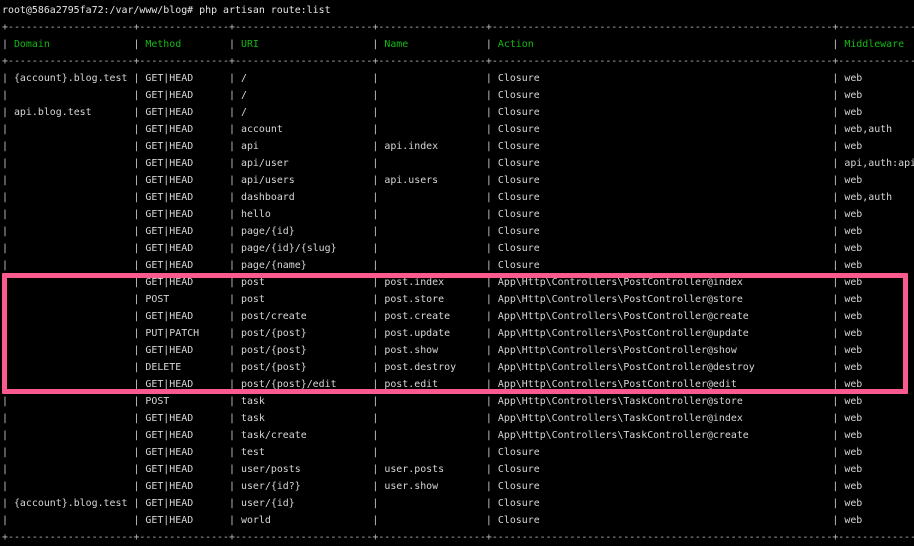  Describe the element at coordinates (435, 367) in the screenshot. I see `cell-name: post.destroy` at that location.